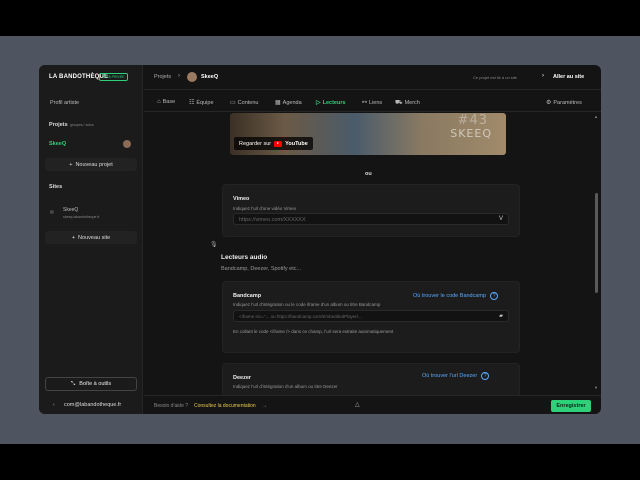 This screenshot has height=480, width=640. I want to click on tab-label: Agenda, so click(292, 102).